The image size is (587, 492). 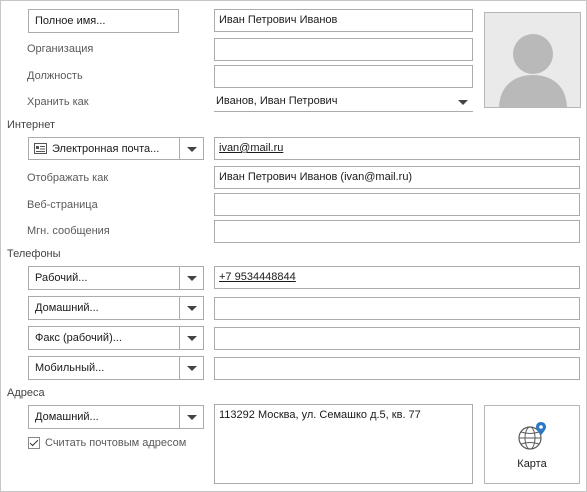 I want to click on address-value: 113292 Москва, ул. Семашко д.5, кв. 77, so click(x=320, y=415).